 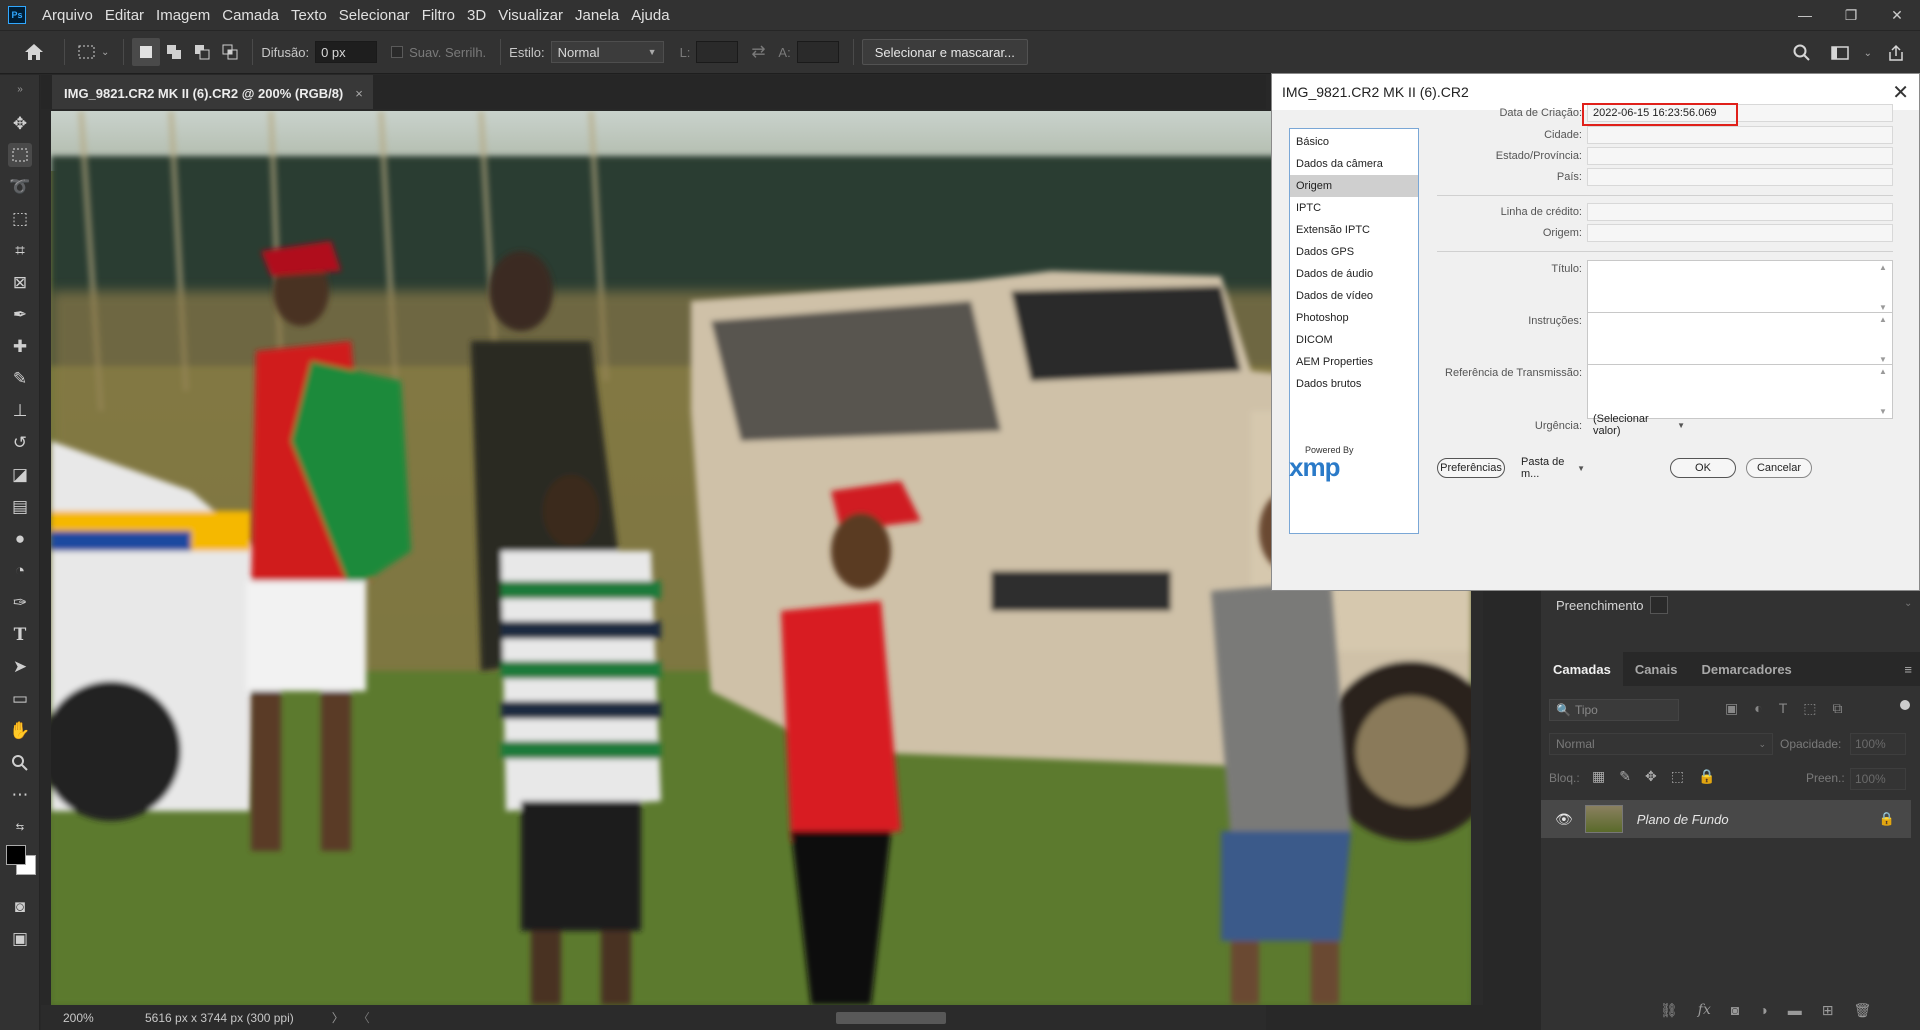 I want to click on lock-position-icon: ✥, so click(x=1651, y=776).